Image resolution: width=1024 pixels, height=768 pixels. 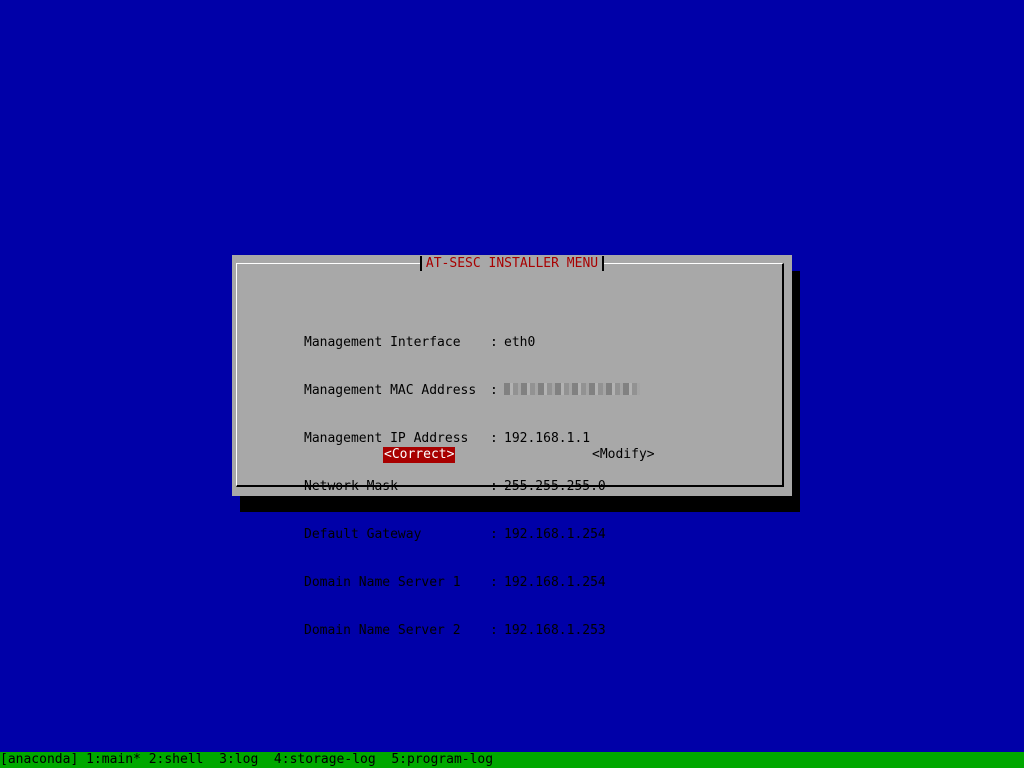 I want to click on info-row-mac: Management MAC Address:, so click(x=472, y=391).